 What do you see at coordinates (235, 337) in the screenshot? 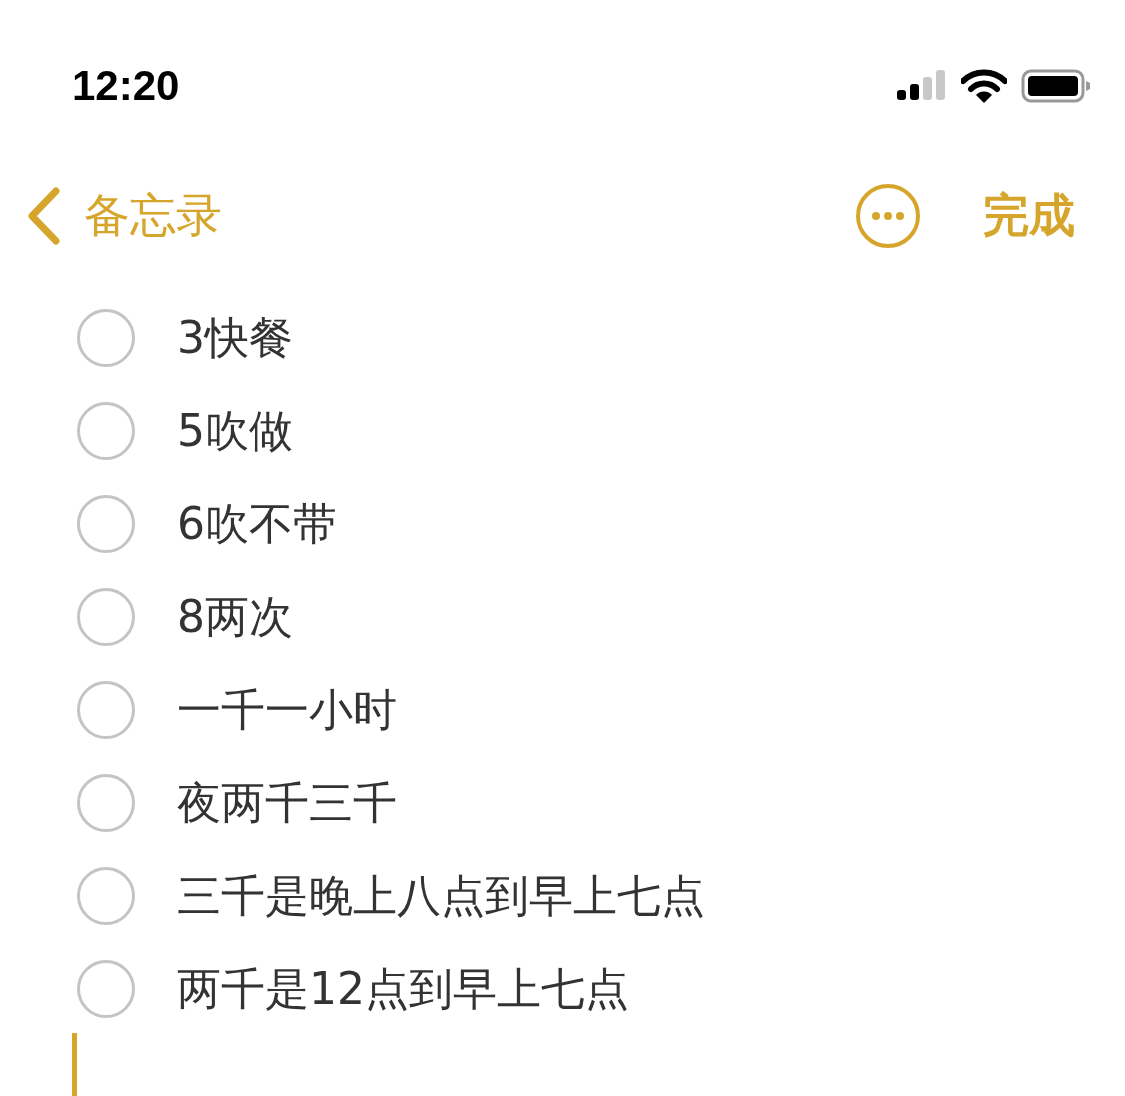
I see `checklist-text: 3快餐` at bounding box center [235, 337].